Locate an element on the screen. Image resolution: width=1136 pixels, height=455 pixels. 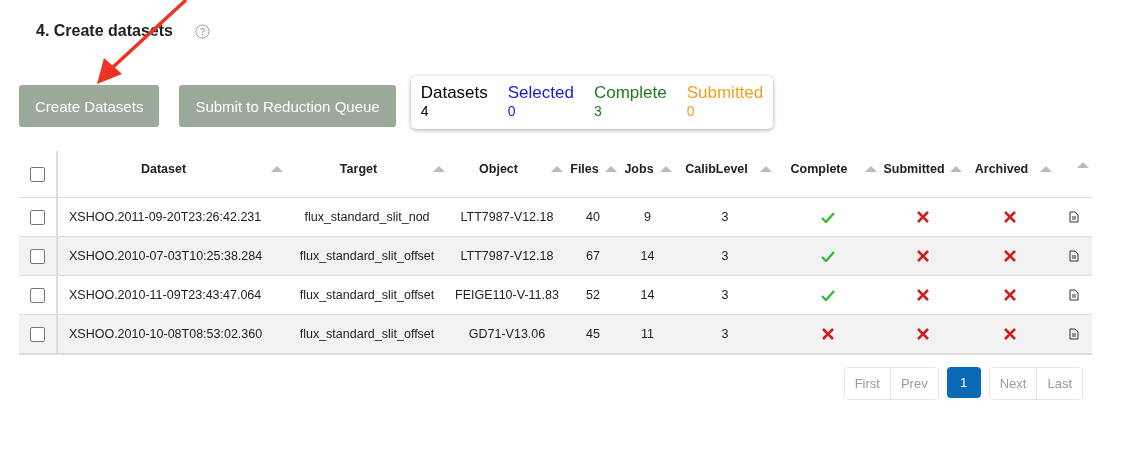
column-header: Files is located at coordinates (584, 169).